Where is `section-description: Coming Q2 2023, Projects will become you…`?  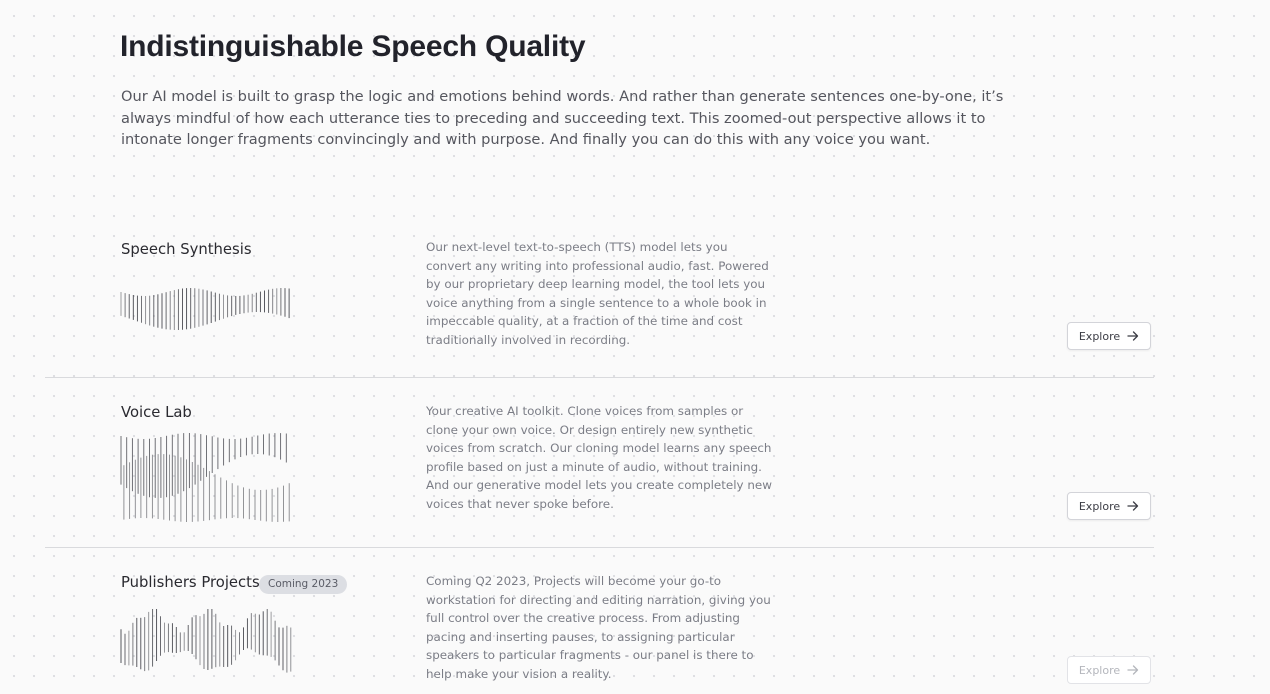
section-description: Coming Q2 2023, Projects will become you… is located at coordinates (598, 627).